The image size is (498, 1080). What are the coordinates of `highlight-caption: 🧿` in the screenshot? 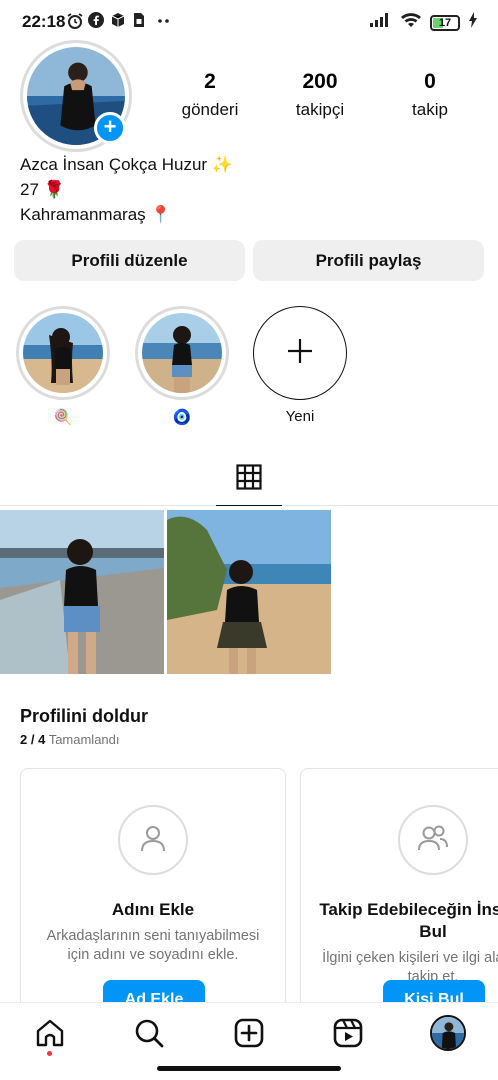 It's located at (182, 417).